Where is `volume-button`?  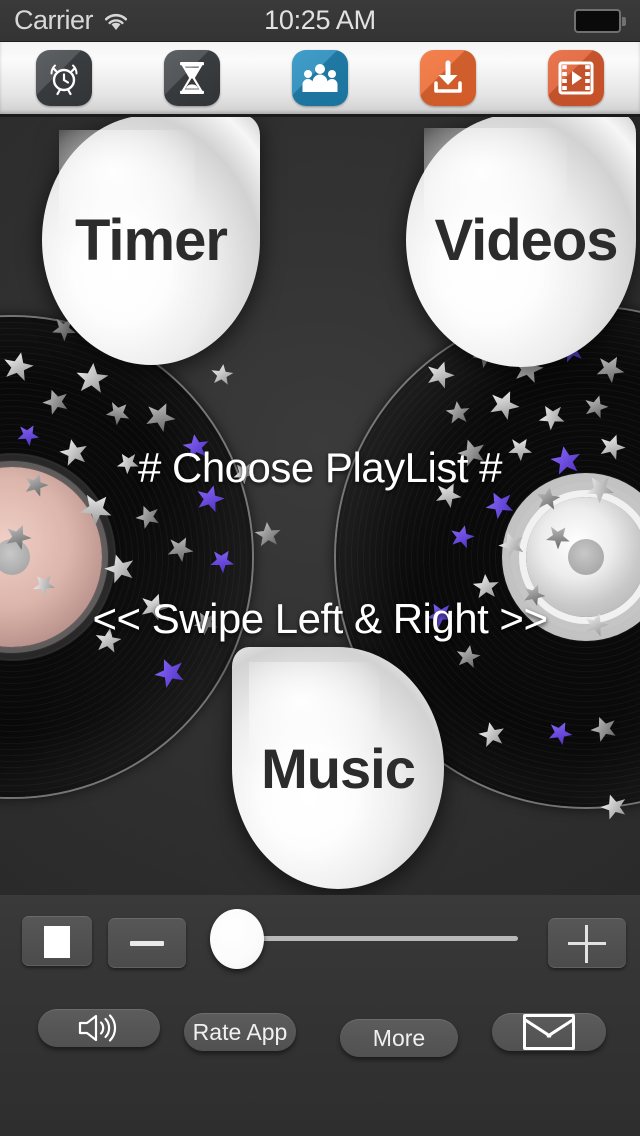 volume-button is located at coordinates (99, 1028).